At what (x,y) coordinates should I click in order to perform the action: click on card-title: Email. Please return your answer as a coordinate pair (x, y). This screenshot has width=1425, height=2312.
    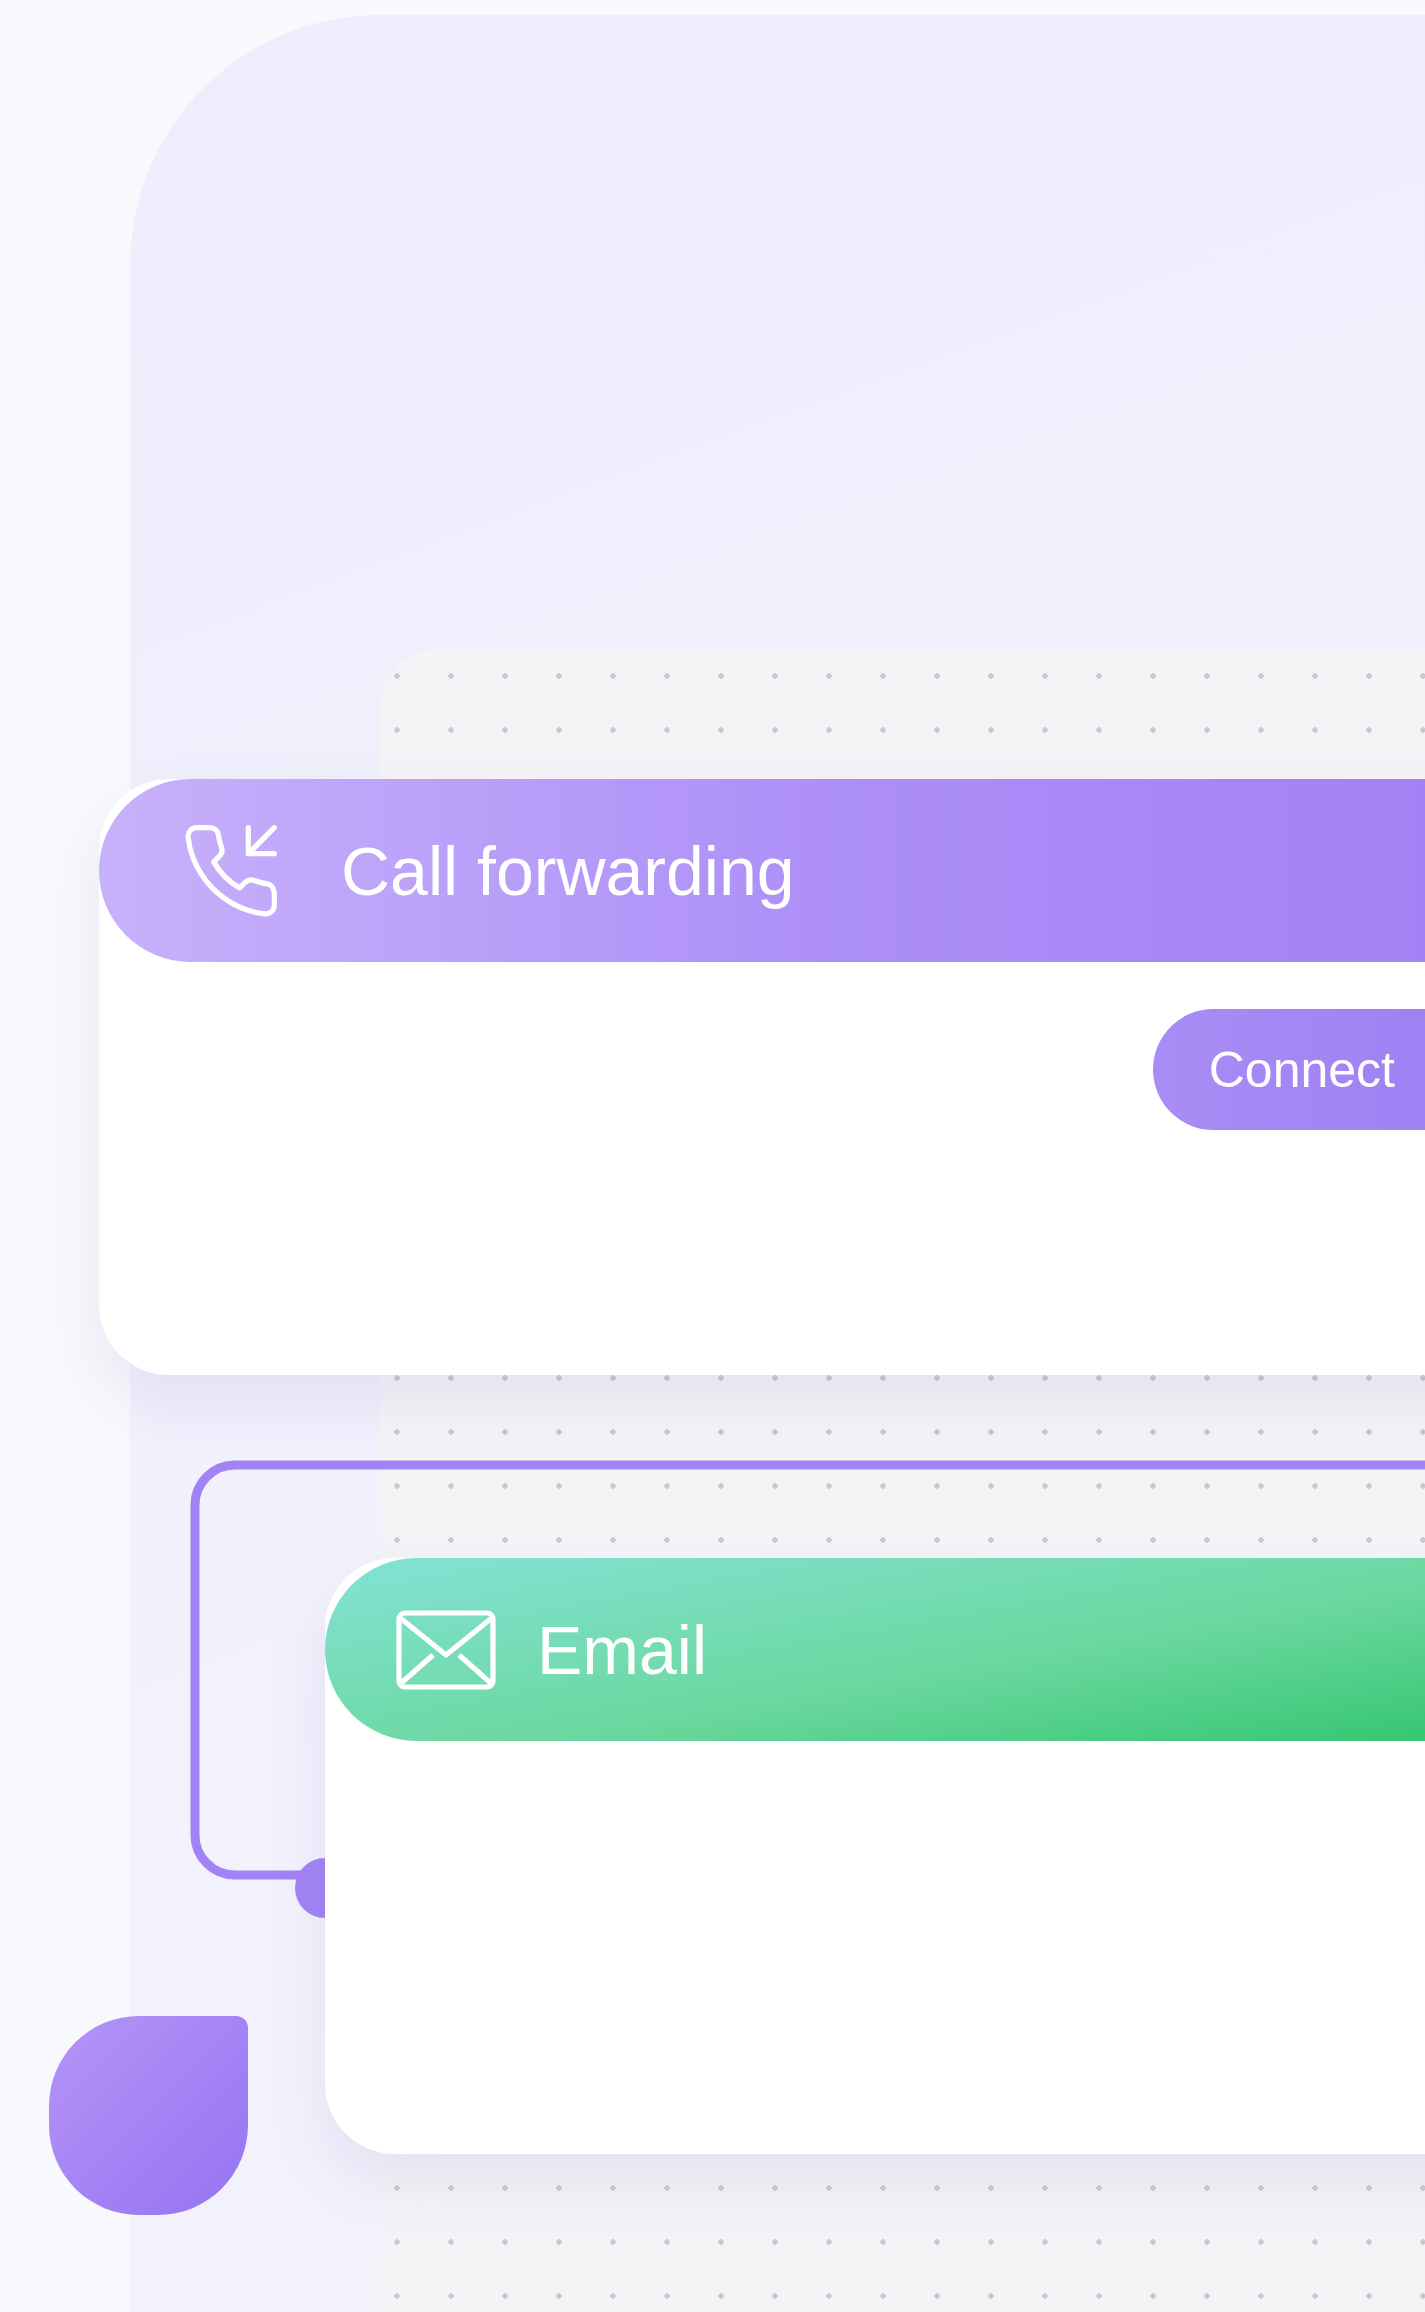
    Looking at the image, I should click on (622, 1649).